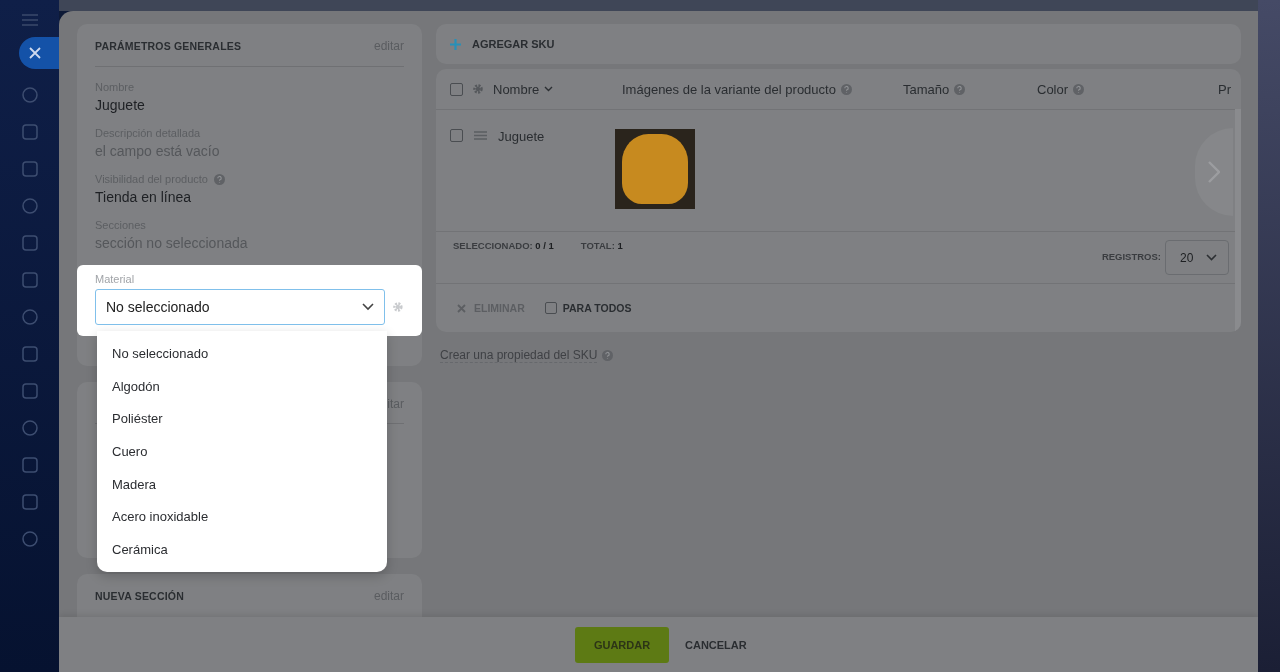  What do you see at coordinates (522, 136) in the screenshot?
I see `table-cell-text: Juguete` at bounding box center [522, 136].